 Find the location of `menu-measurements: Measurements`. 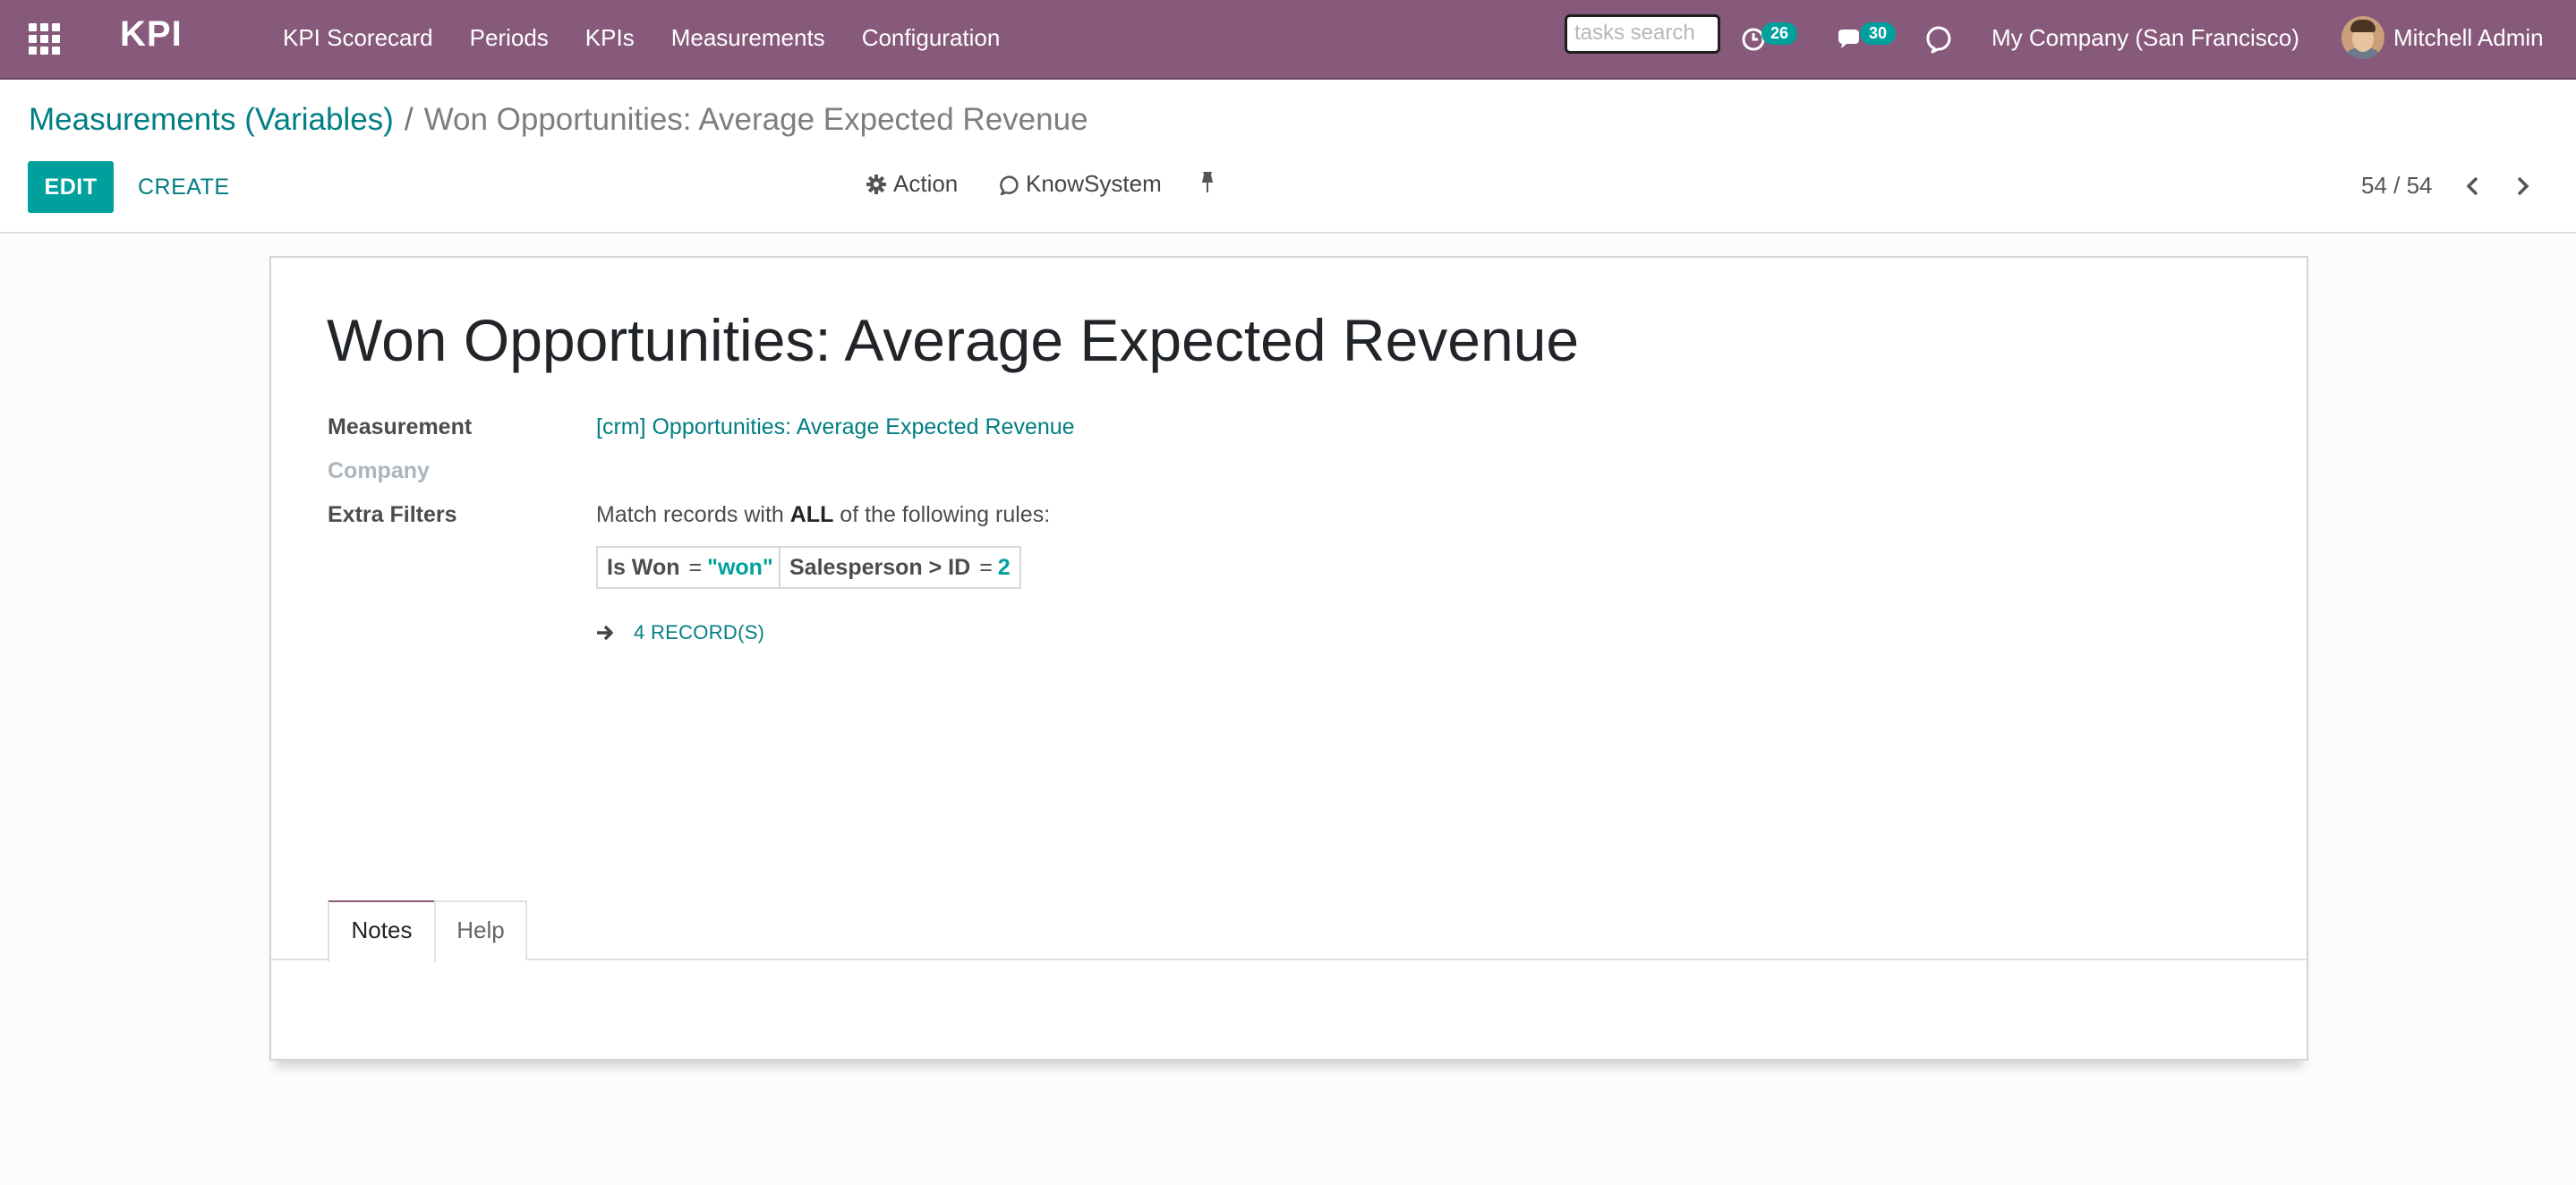

menu-measurements: Measurements is located at coordinates (748, 38).